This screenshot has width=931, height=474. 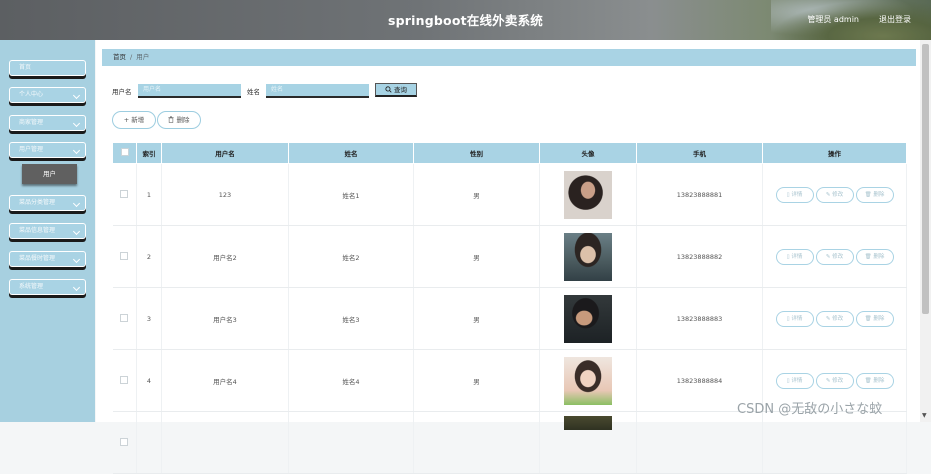 I want to click on logout-link: 退出登录, so click(x=895, y=19).